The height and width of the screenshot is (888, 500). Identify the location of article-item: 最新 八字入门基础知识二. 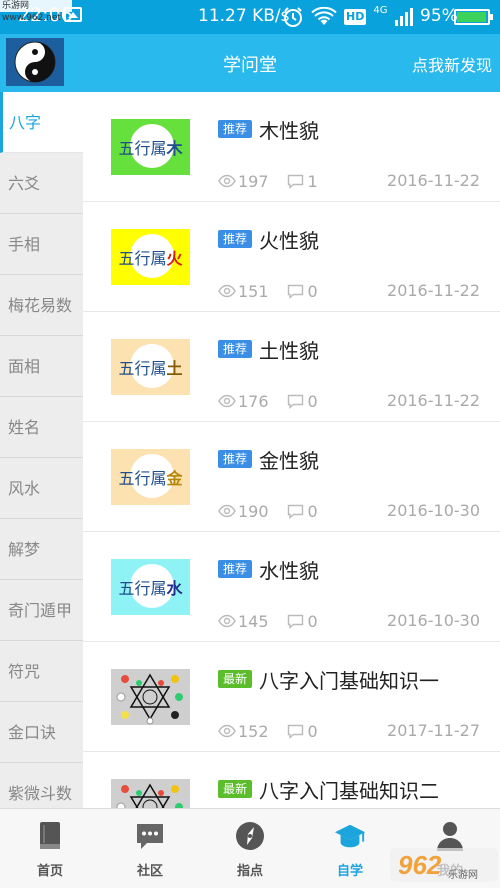
(291, 780).